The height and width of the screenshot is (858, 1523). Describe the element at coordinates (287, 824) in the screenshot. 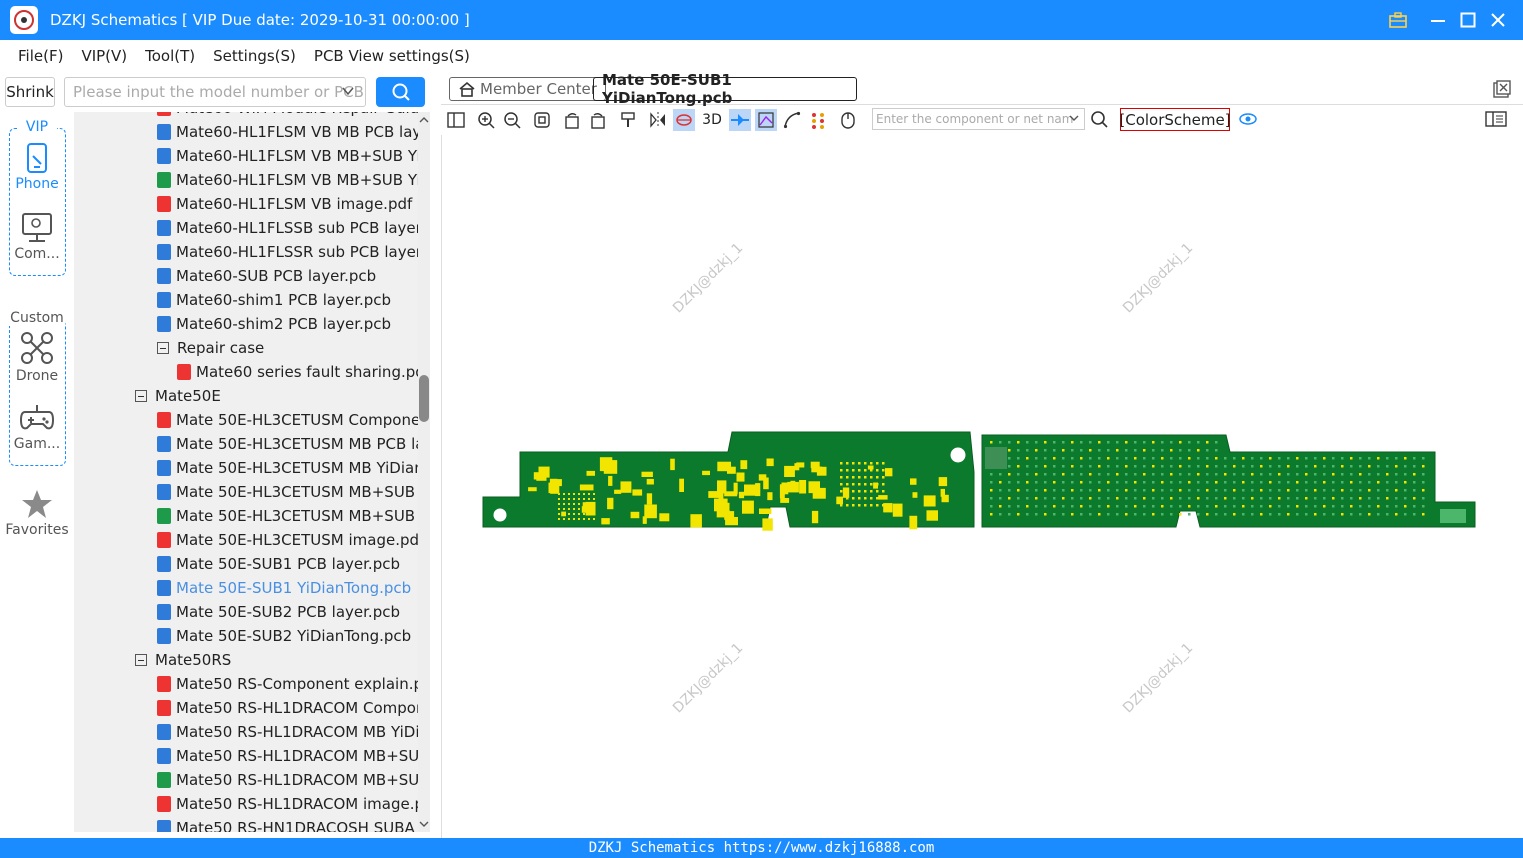

I see `tree-file: Mate50 RS-HN1DRACOSH SUBA Y` at that location.